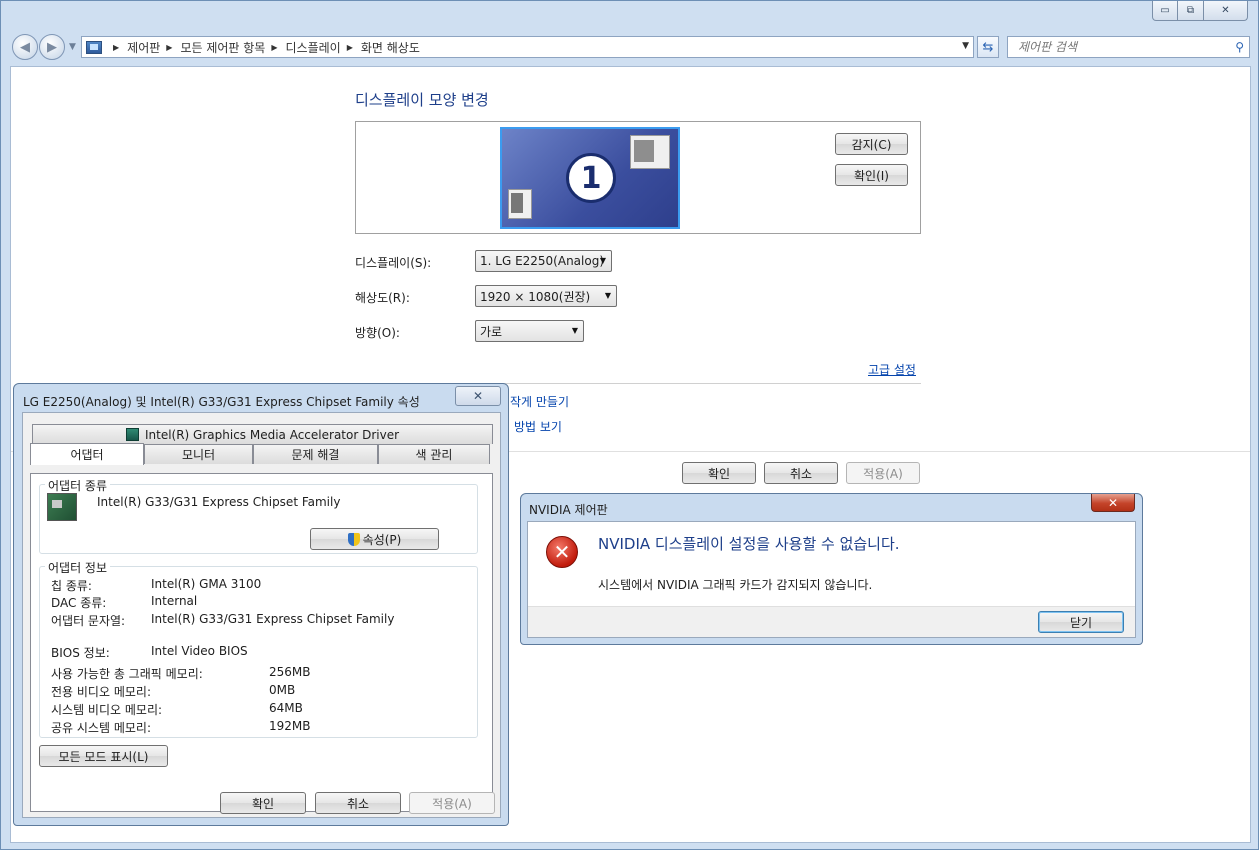 This screenshot has width=1259, height=850. What do you see at coordinates (1118, 47) in the screenshot?
I see `search-input` at bounding box center [1118, 47].